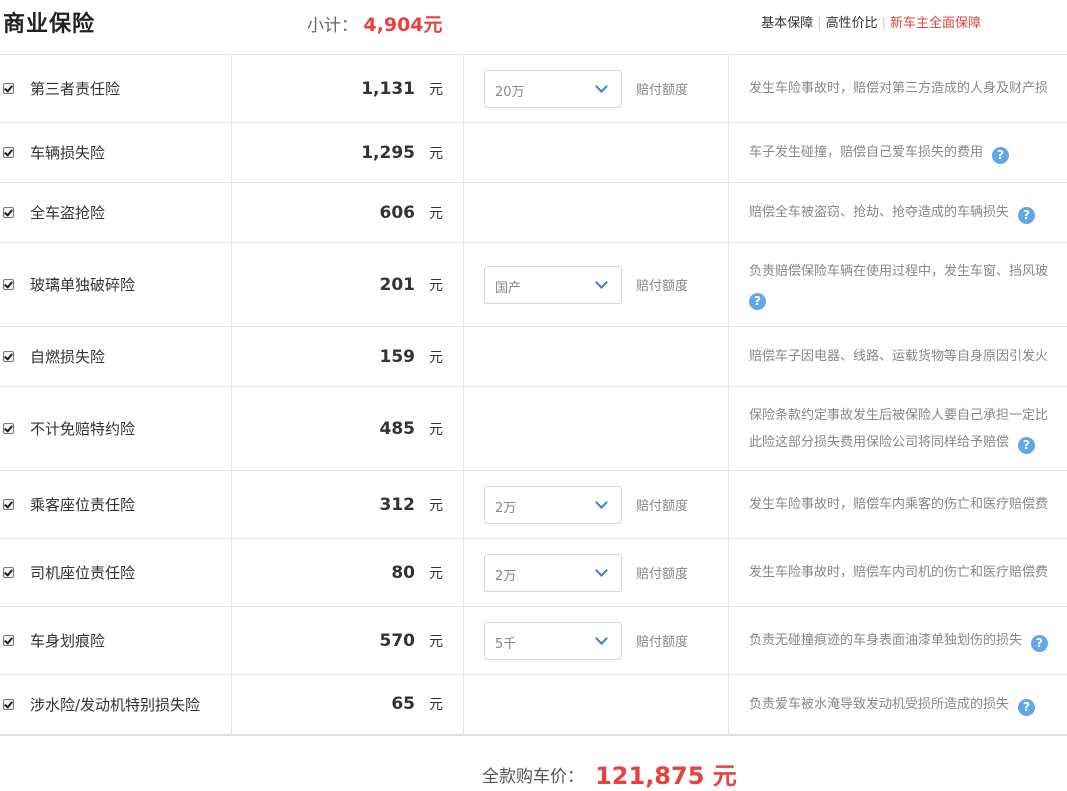 The width and height of the screenshot is (1067, 791). Describe the element at coordinates (398, 357) in the screenshot. I see `insurance-price: 159` at that location.